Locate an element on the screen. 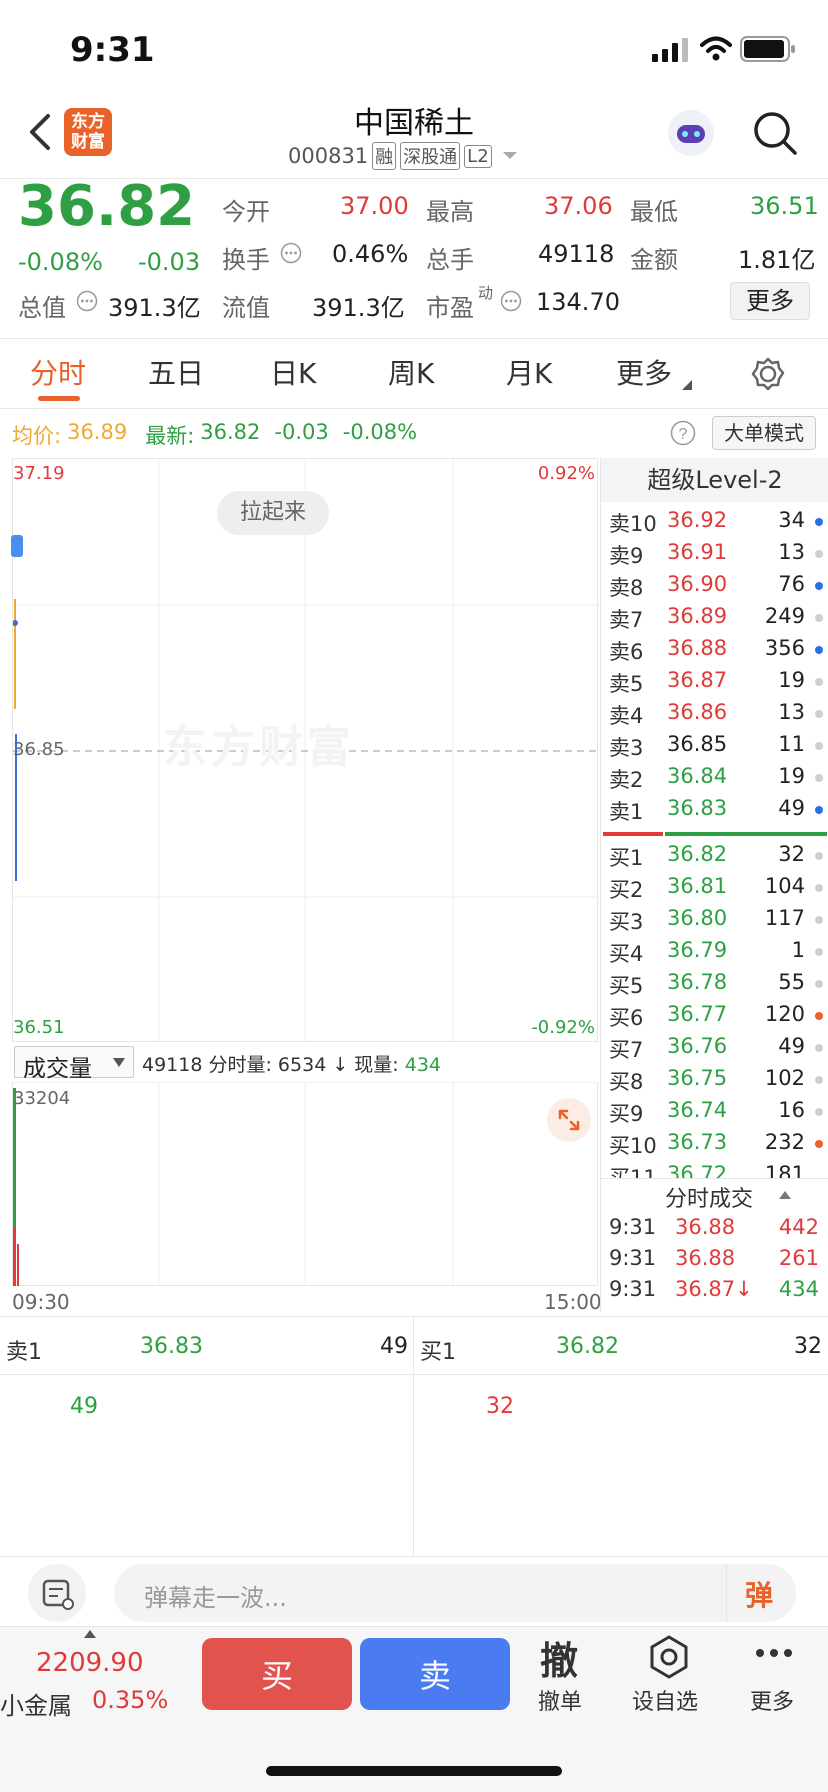 Image resolution: width=828 pixels, height=1792 pixels. badge-margin: 融 is located at coordinates (384, 156).